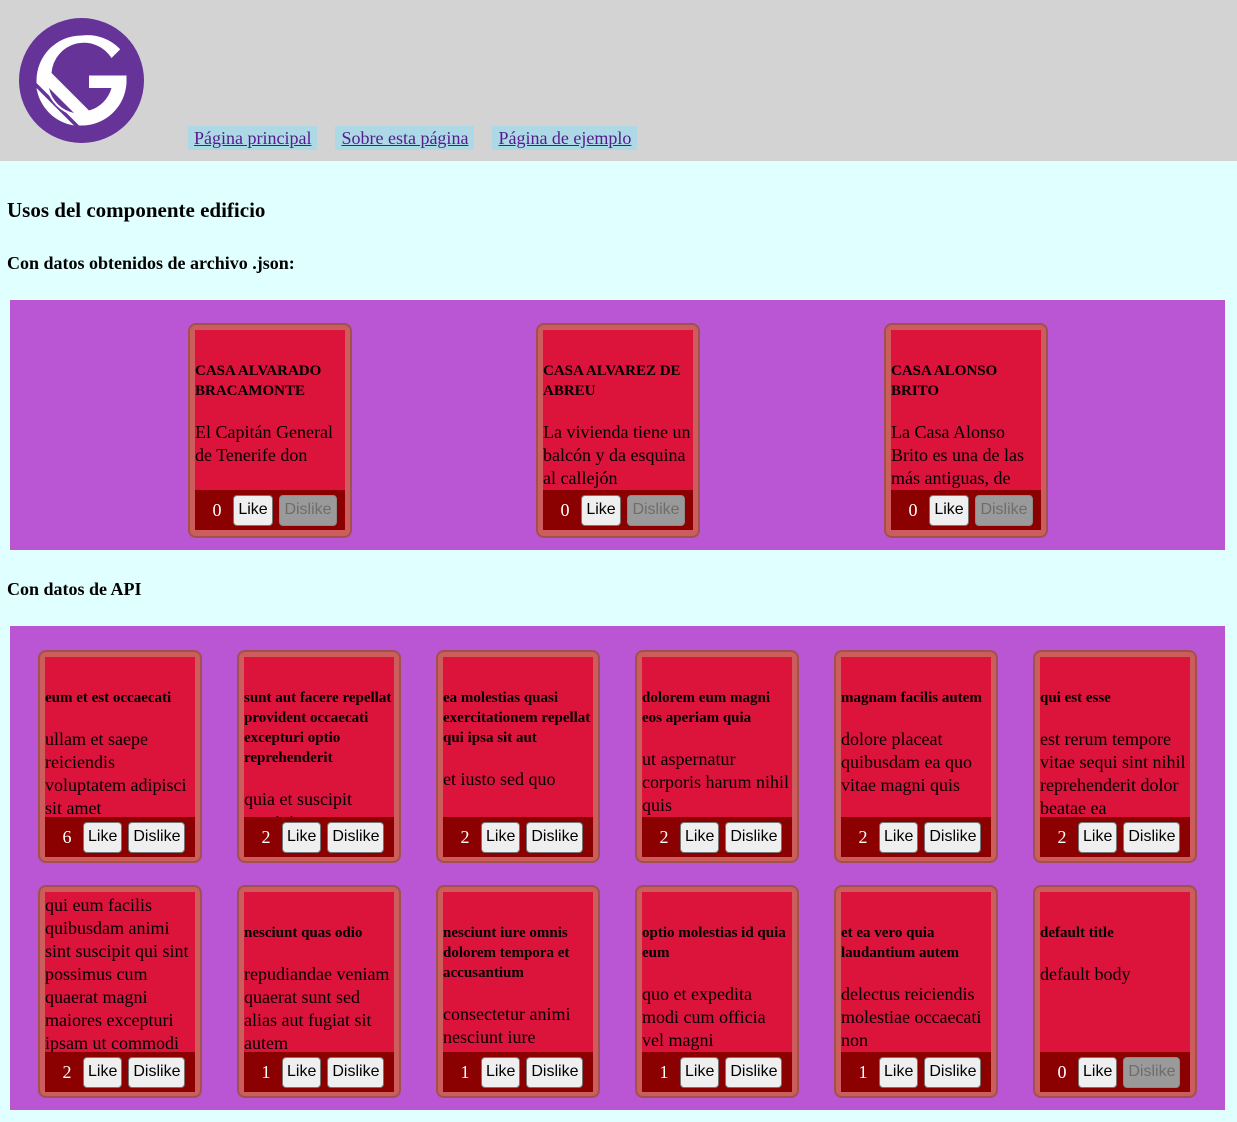 Image resolution: width=1237 pixels, height=1122 pixels. I want to click on nav-link-home: Página principal, so click(253, 138).